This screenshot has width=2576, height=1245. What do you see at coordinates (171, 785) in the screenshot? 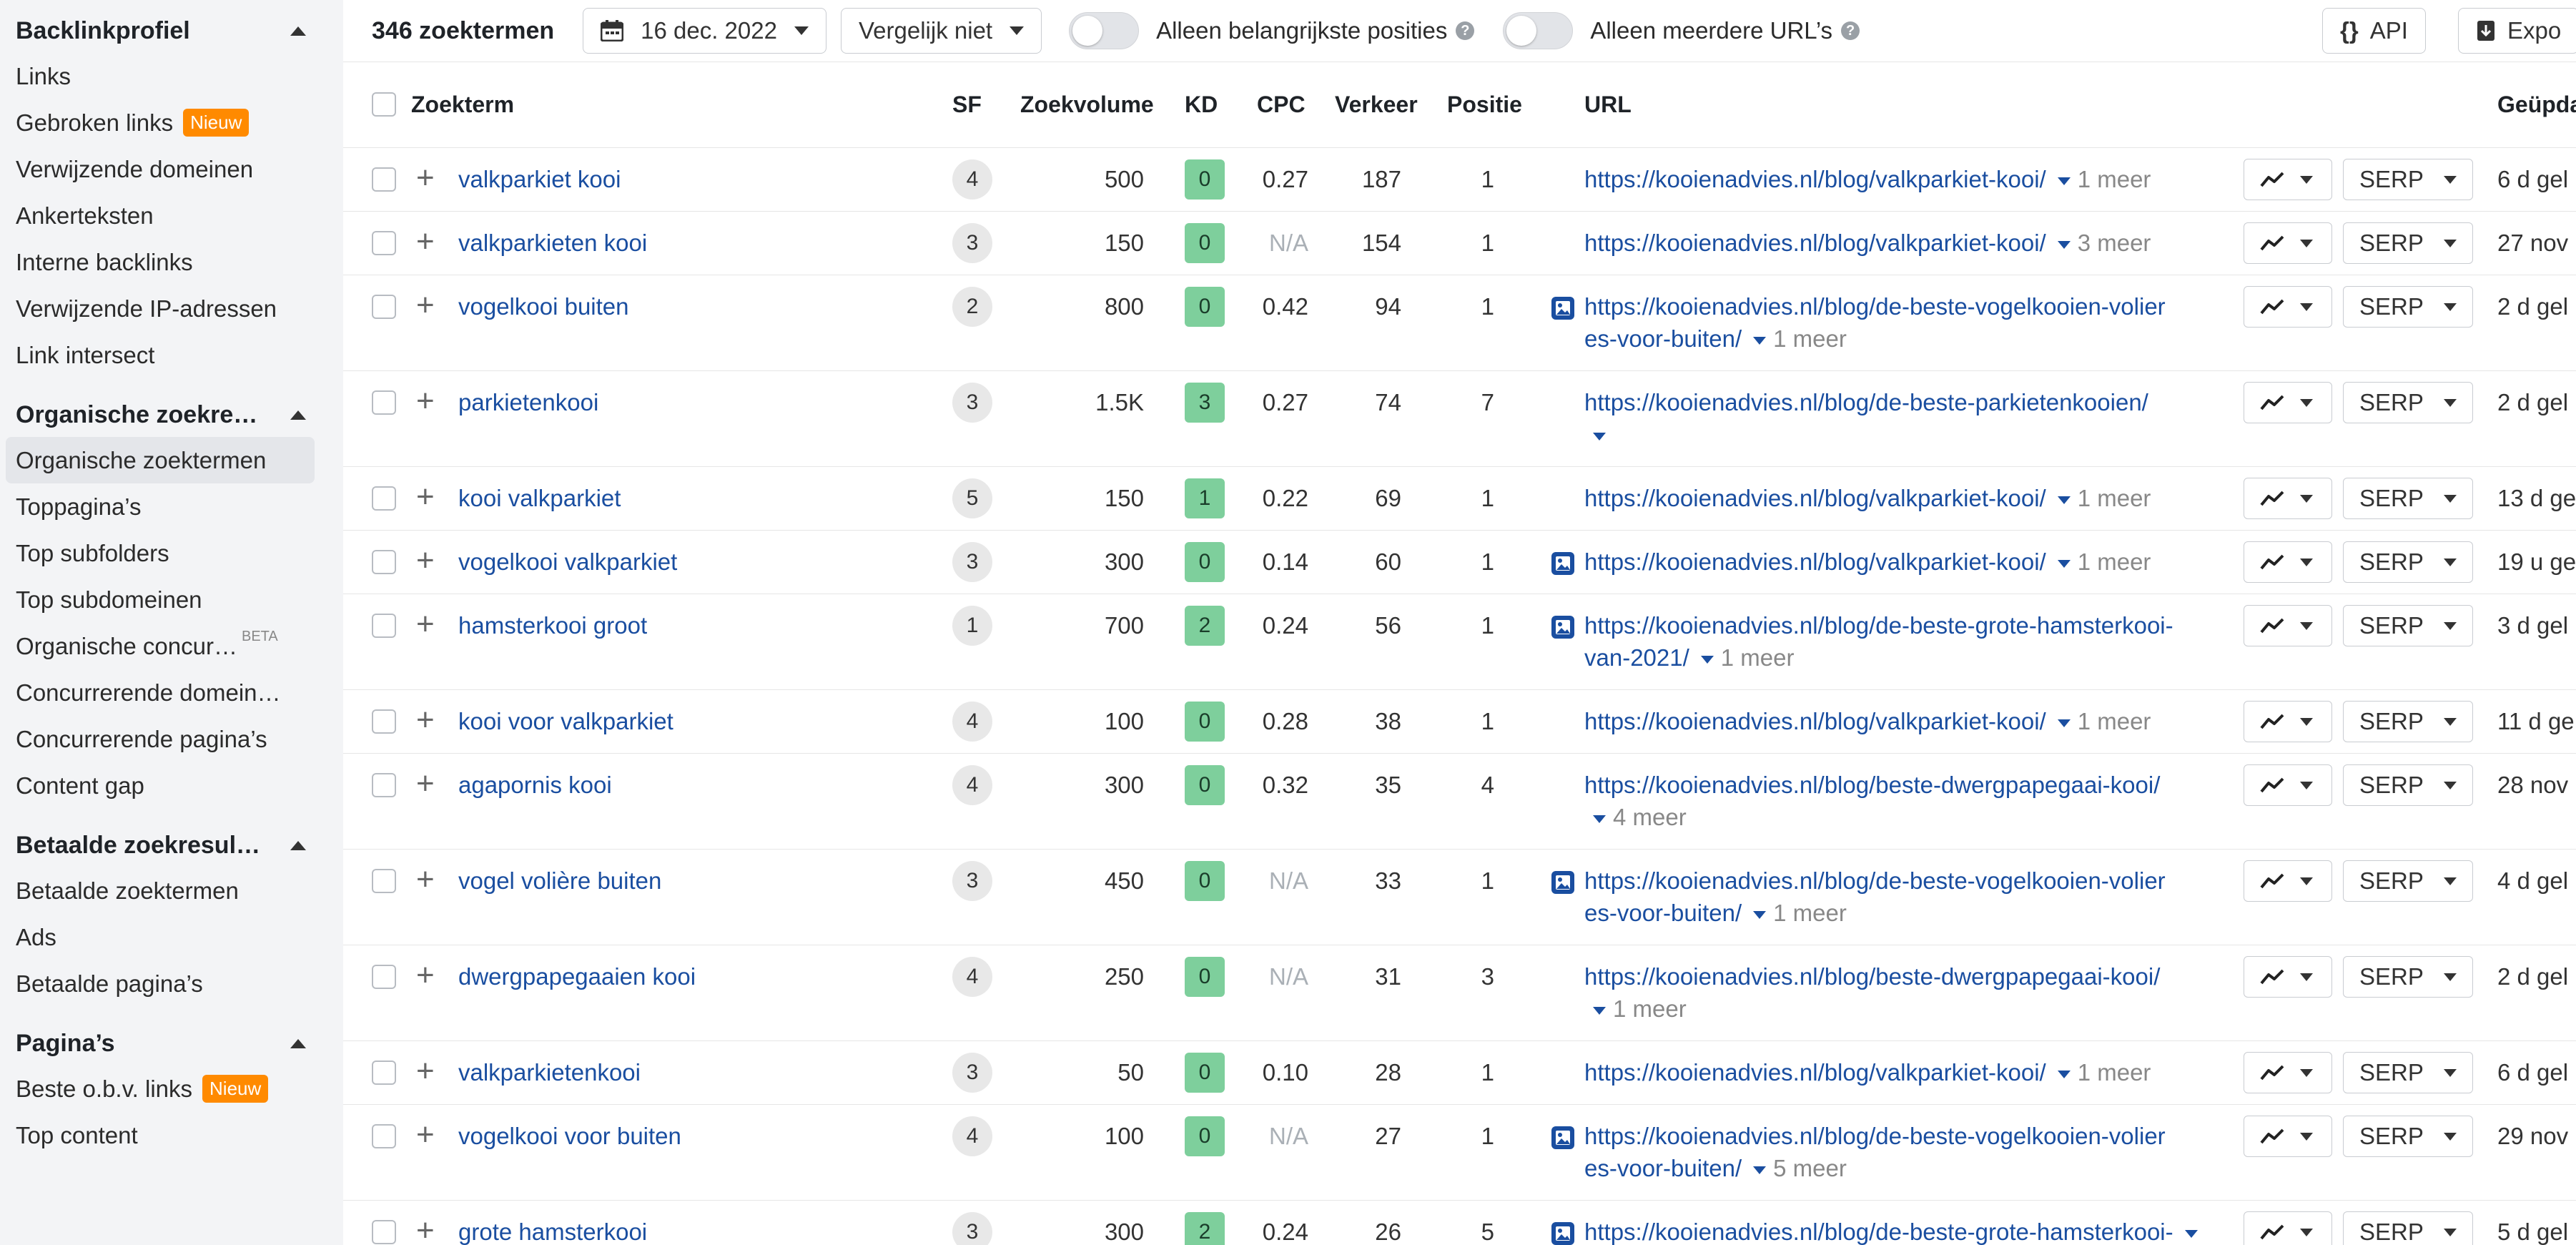
I see `sidebar-item: Content gap` at bounding box center [171, 785].